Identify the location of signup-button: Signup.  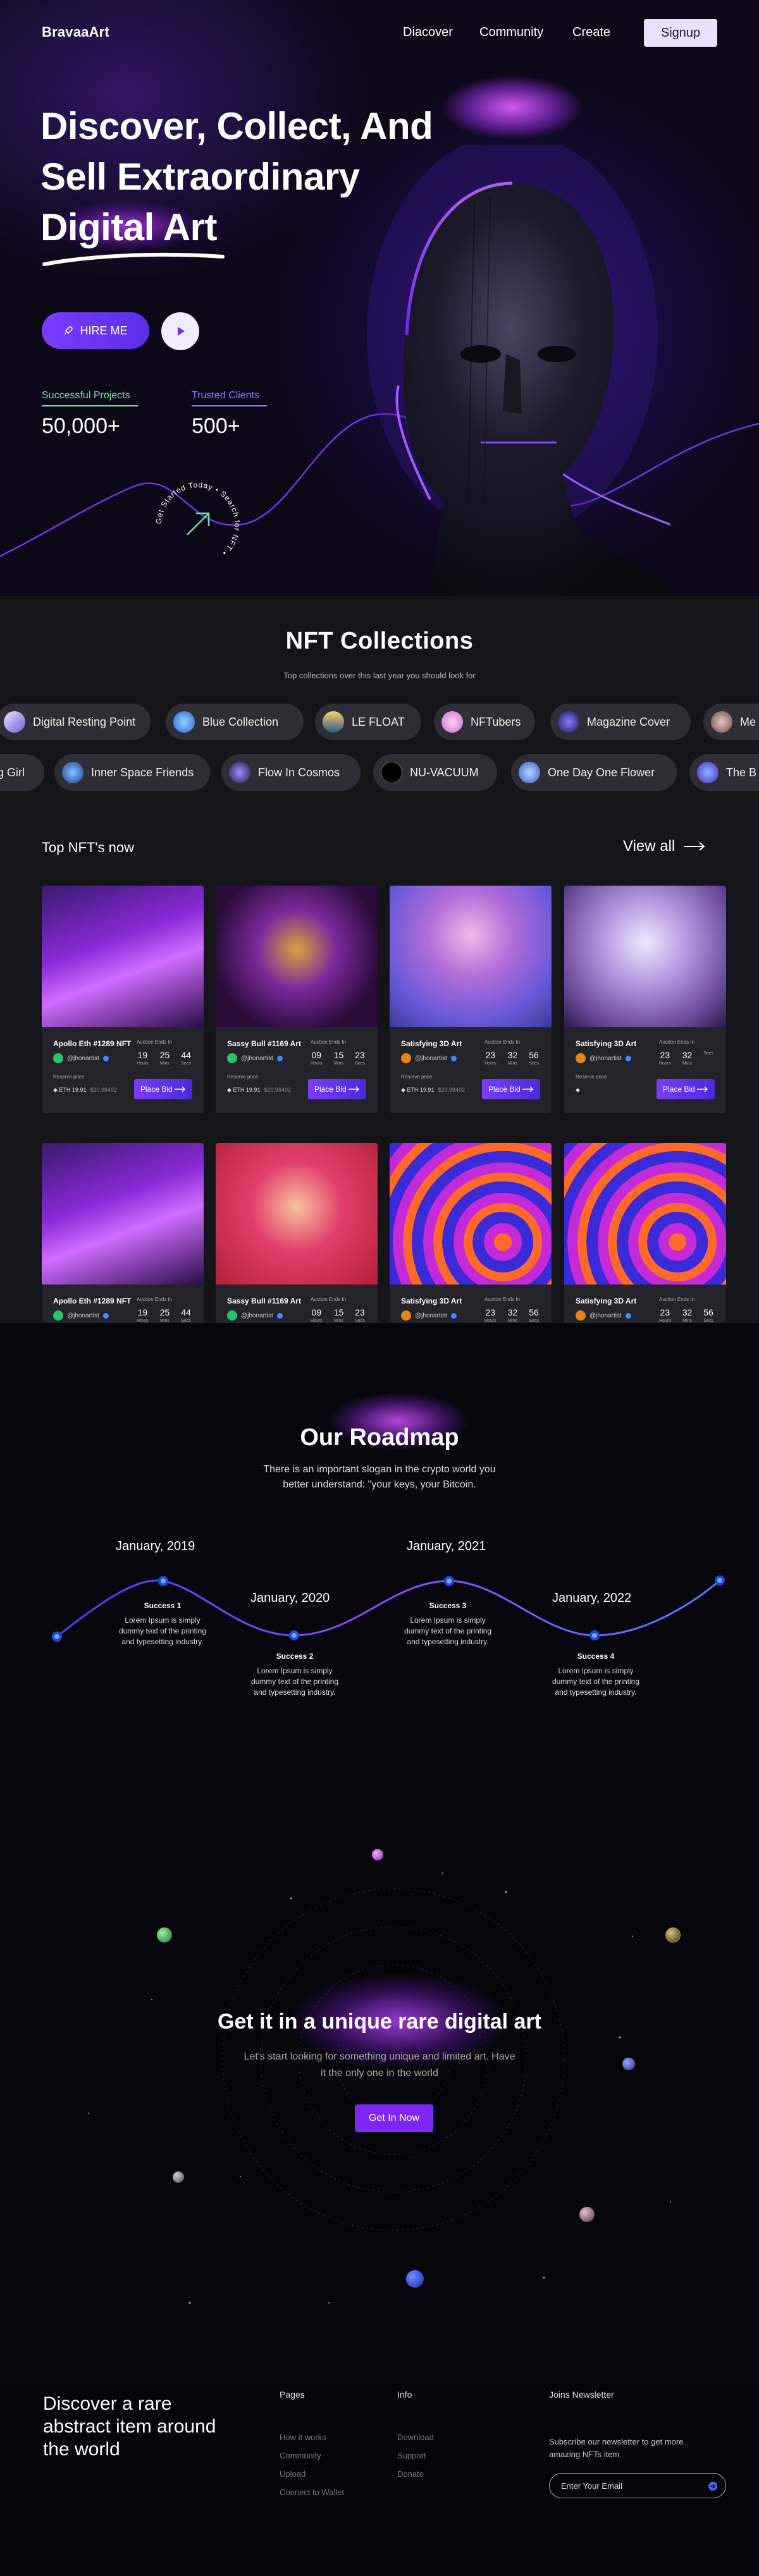
(680, 33).